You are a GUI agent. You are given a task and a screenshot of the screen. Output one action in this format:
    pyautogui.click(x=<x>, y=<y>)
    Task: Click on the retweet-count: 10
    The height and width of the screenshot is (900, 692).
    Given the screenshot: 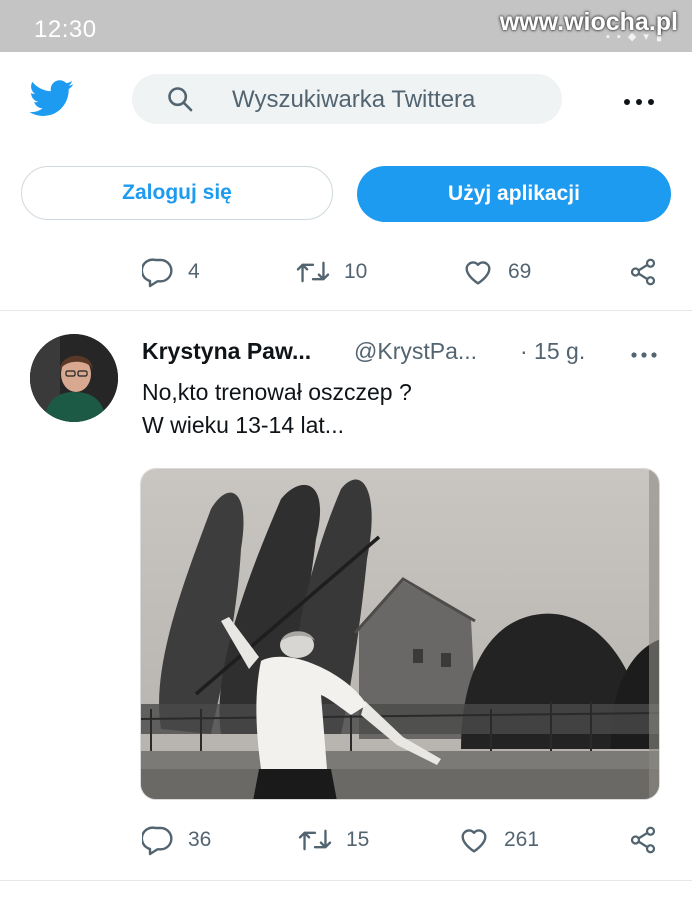 What is the action you would take?
    pyautogui.click(x=356, y=271)
    